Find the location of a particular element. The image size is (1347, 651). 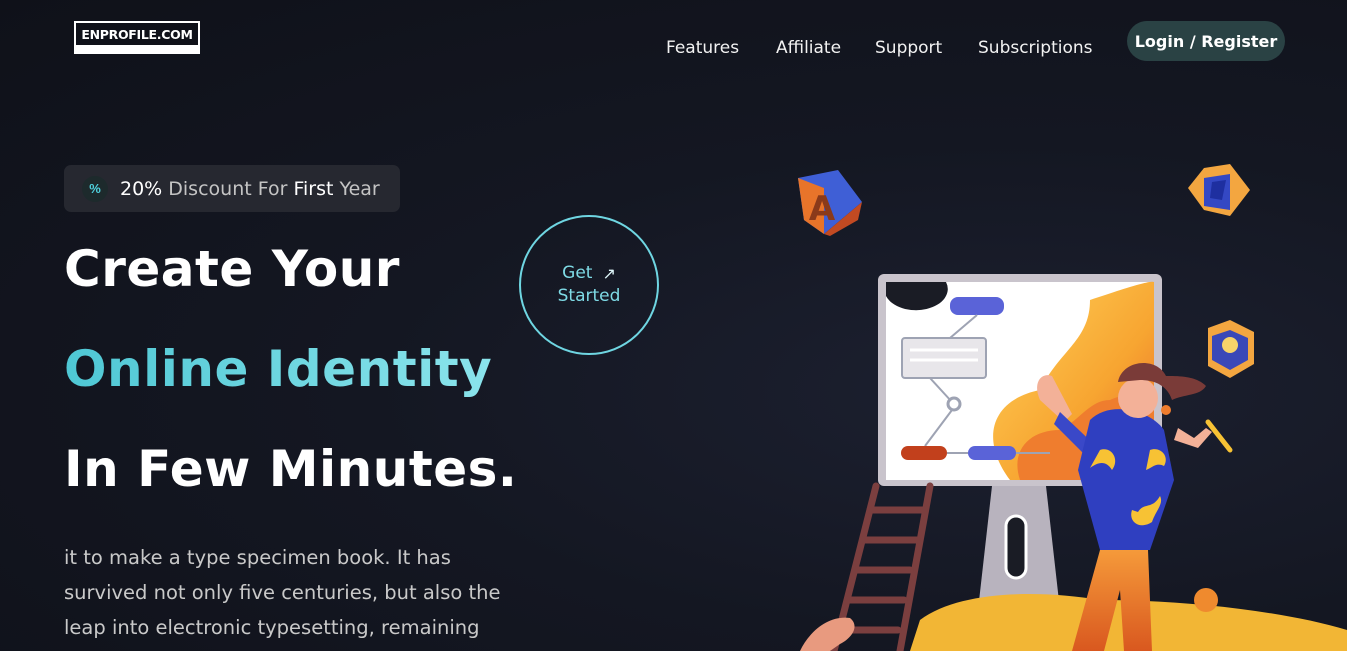

nav-support: Support is located at coordinates (908, 48).